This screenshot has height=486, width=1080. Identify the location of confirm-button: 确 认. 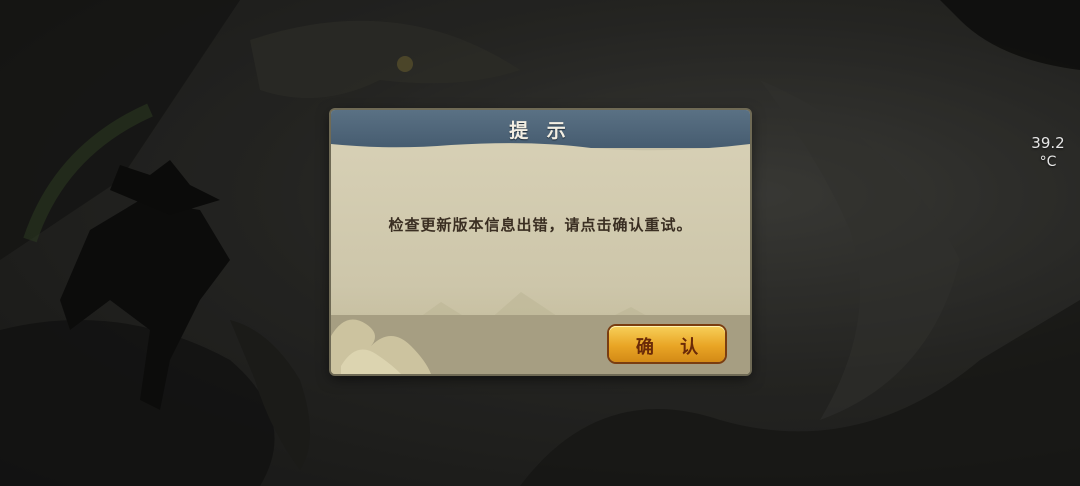
(667, 344).